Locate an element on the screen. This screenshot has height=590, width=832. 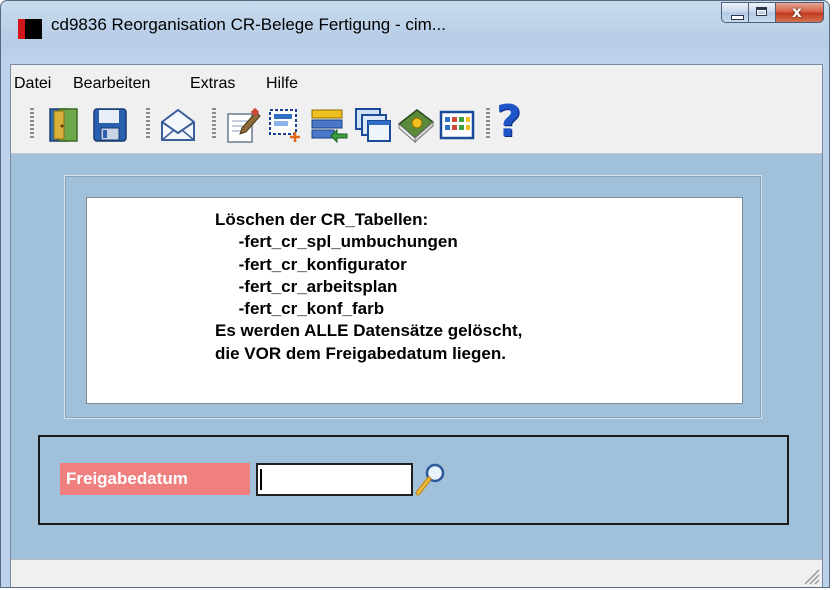
menu-bar: Datei Bearbeiten Extras Hilfe is located at coordinates (416, 81).